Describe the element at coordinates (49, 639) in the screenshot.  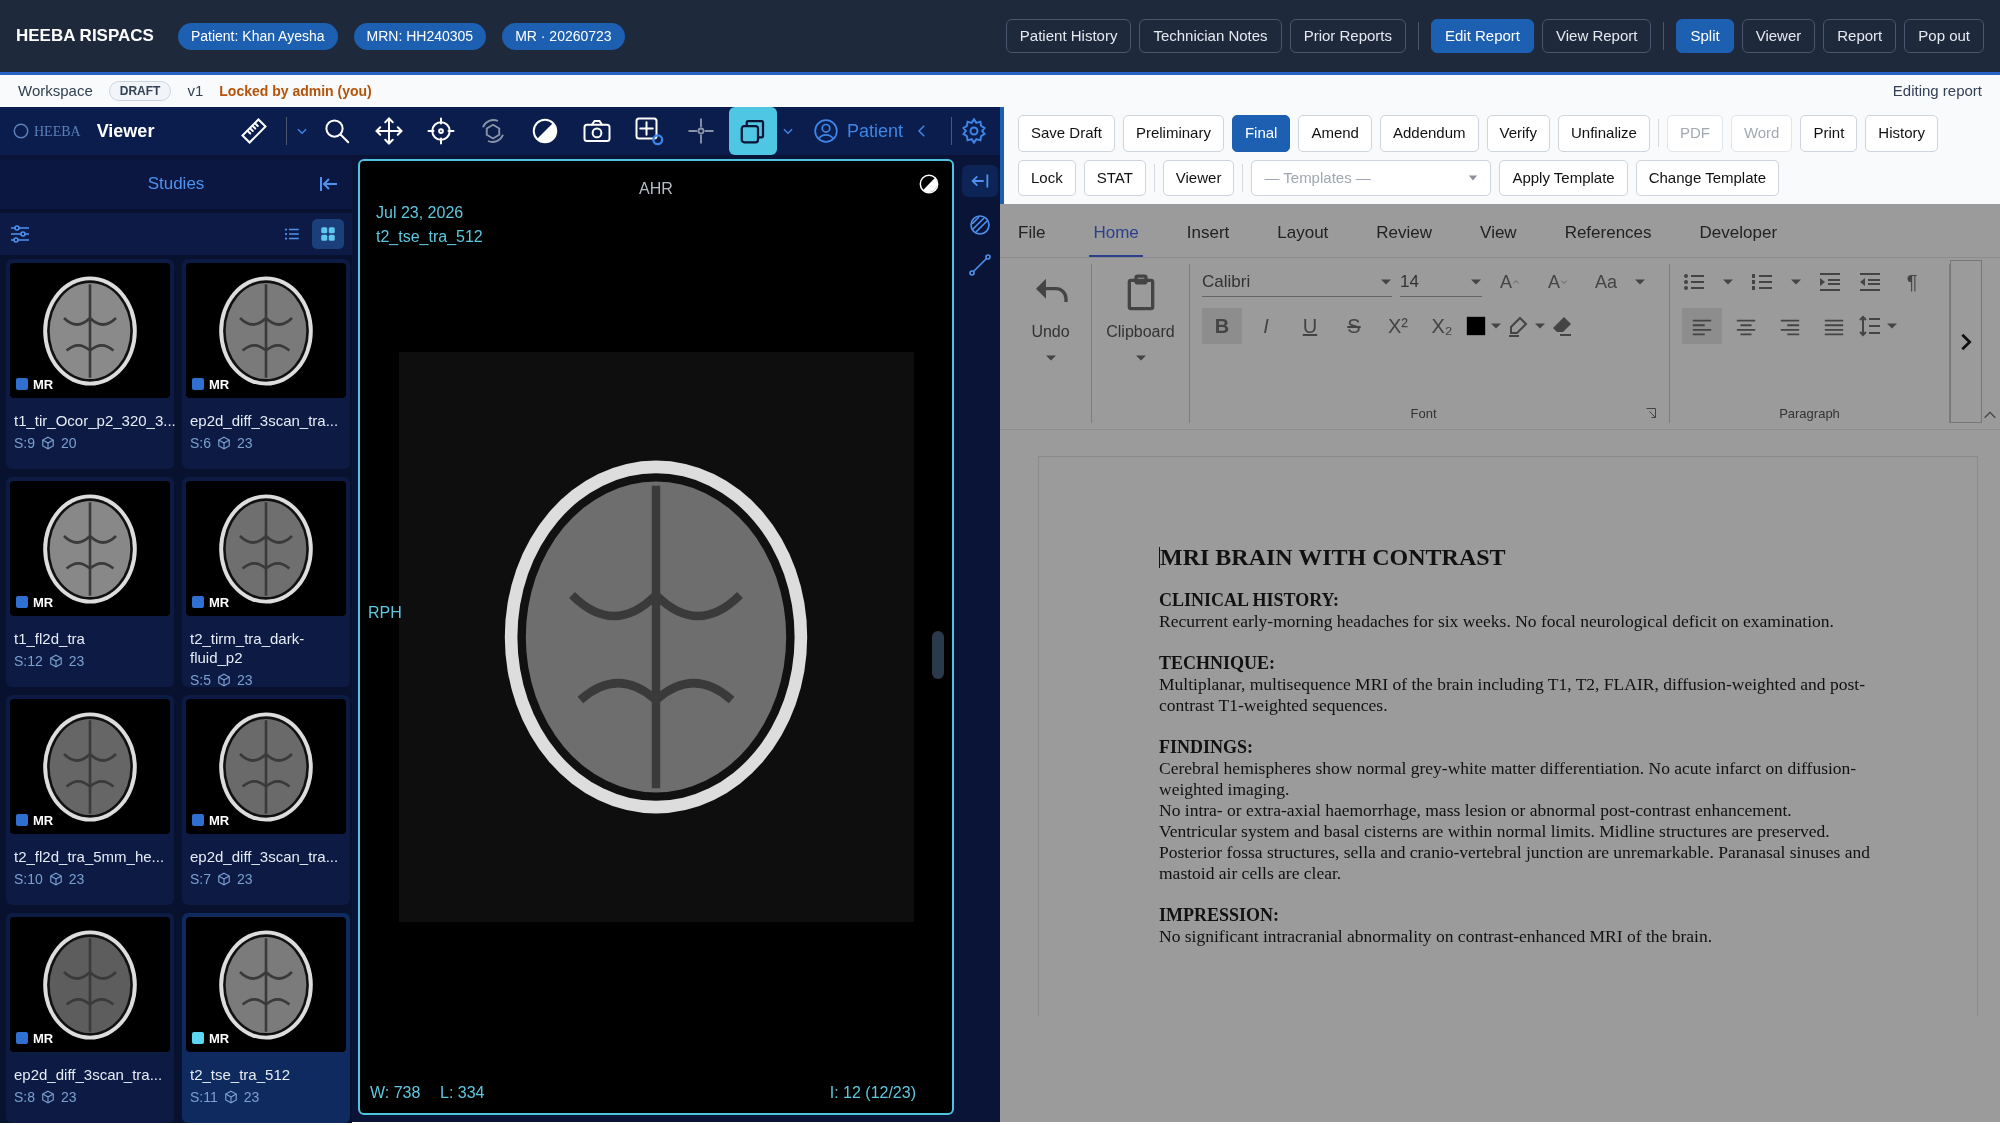
I see `series-name: t1_fl2d_tra` at that location.